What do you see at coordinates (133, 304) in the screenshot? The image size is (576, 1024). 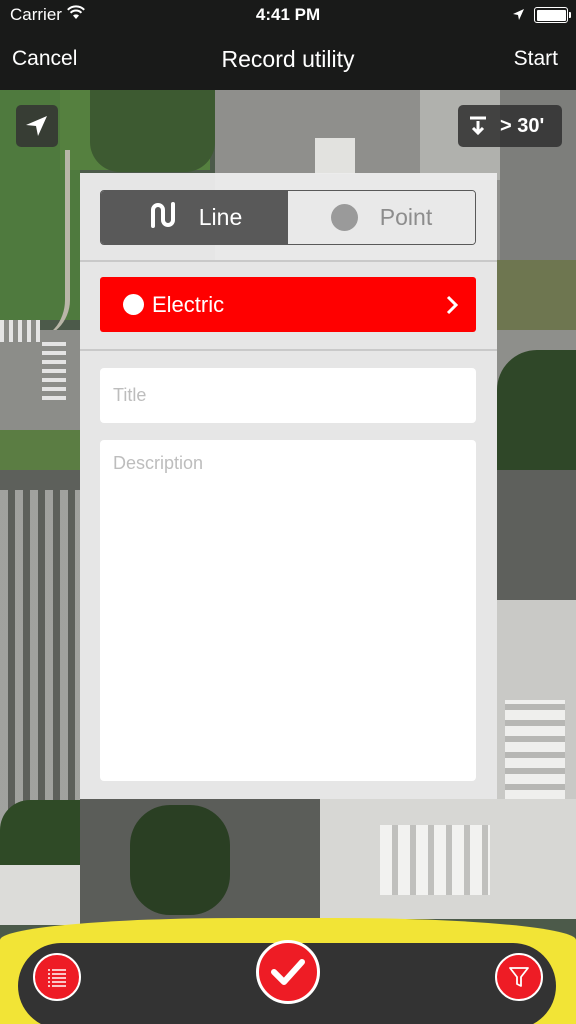 I see `category-color-dot` at bounding box center [133, 304].